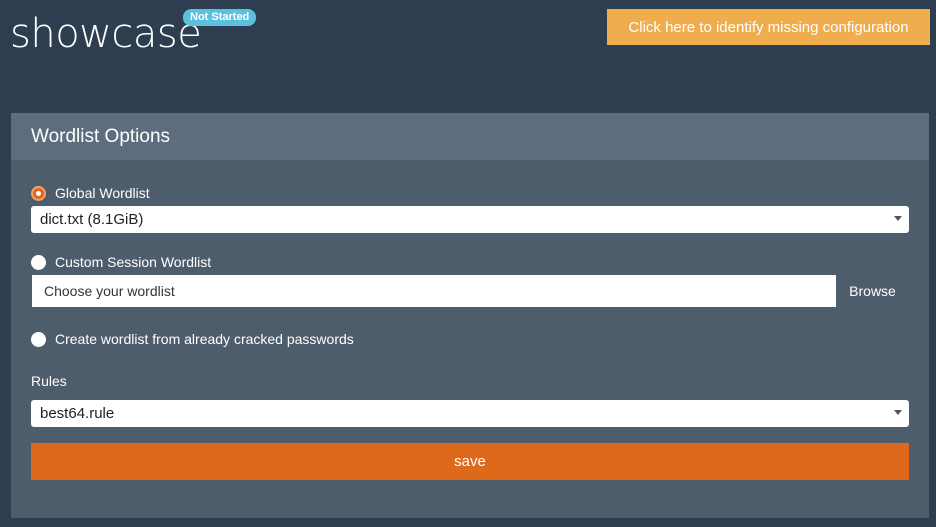  Describe the element at coordinates (220, 17) in the screenshot. I see `status-badge: Not Started` at that location.